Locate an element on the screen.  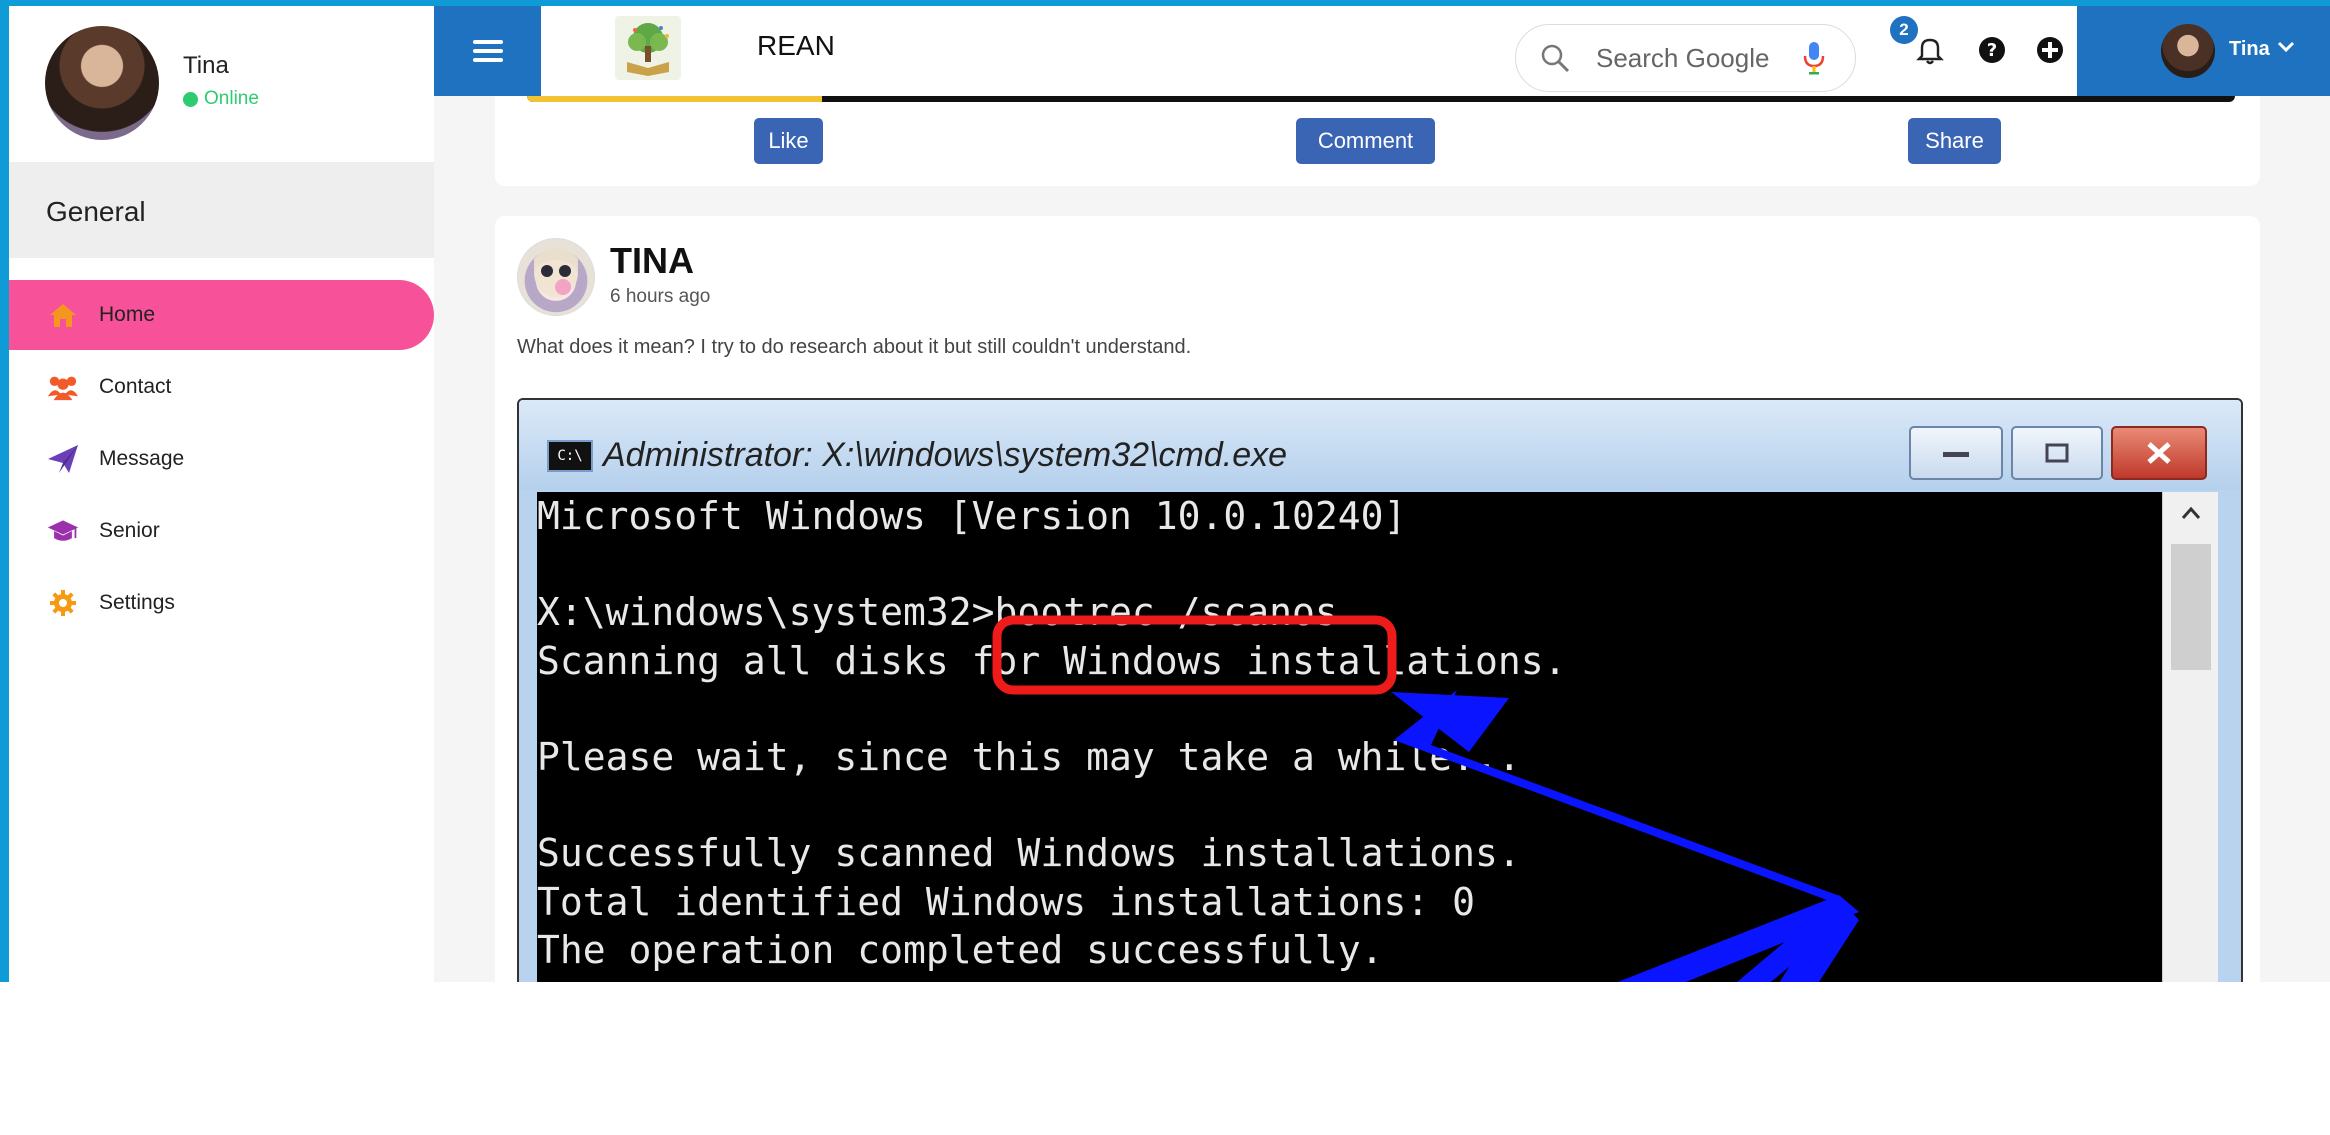
app-logo is located at coordinates (648, 48).